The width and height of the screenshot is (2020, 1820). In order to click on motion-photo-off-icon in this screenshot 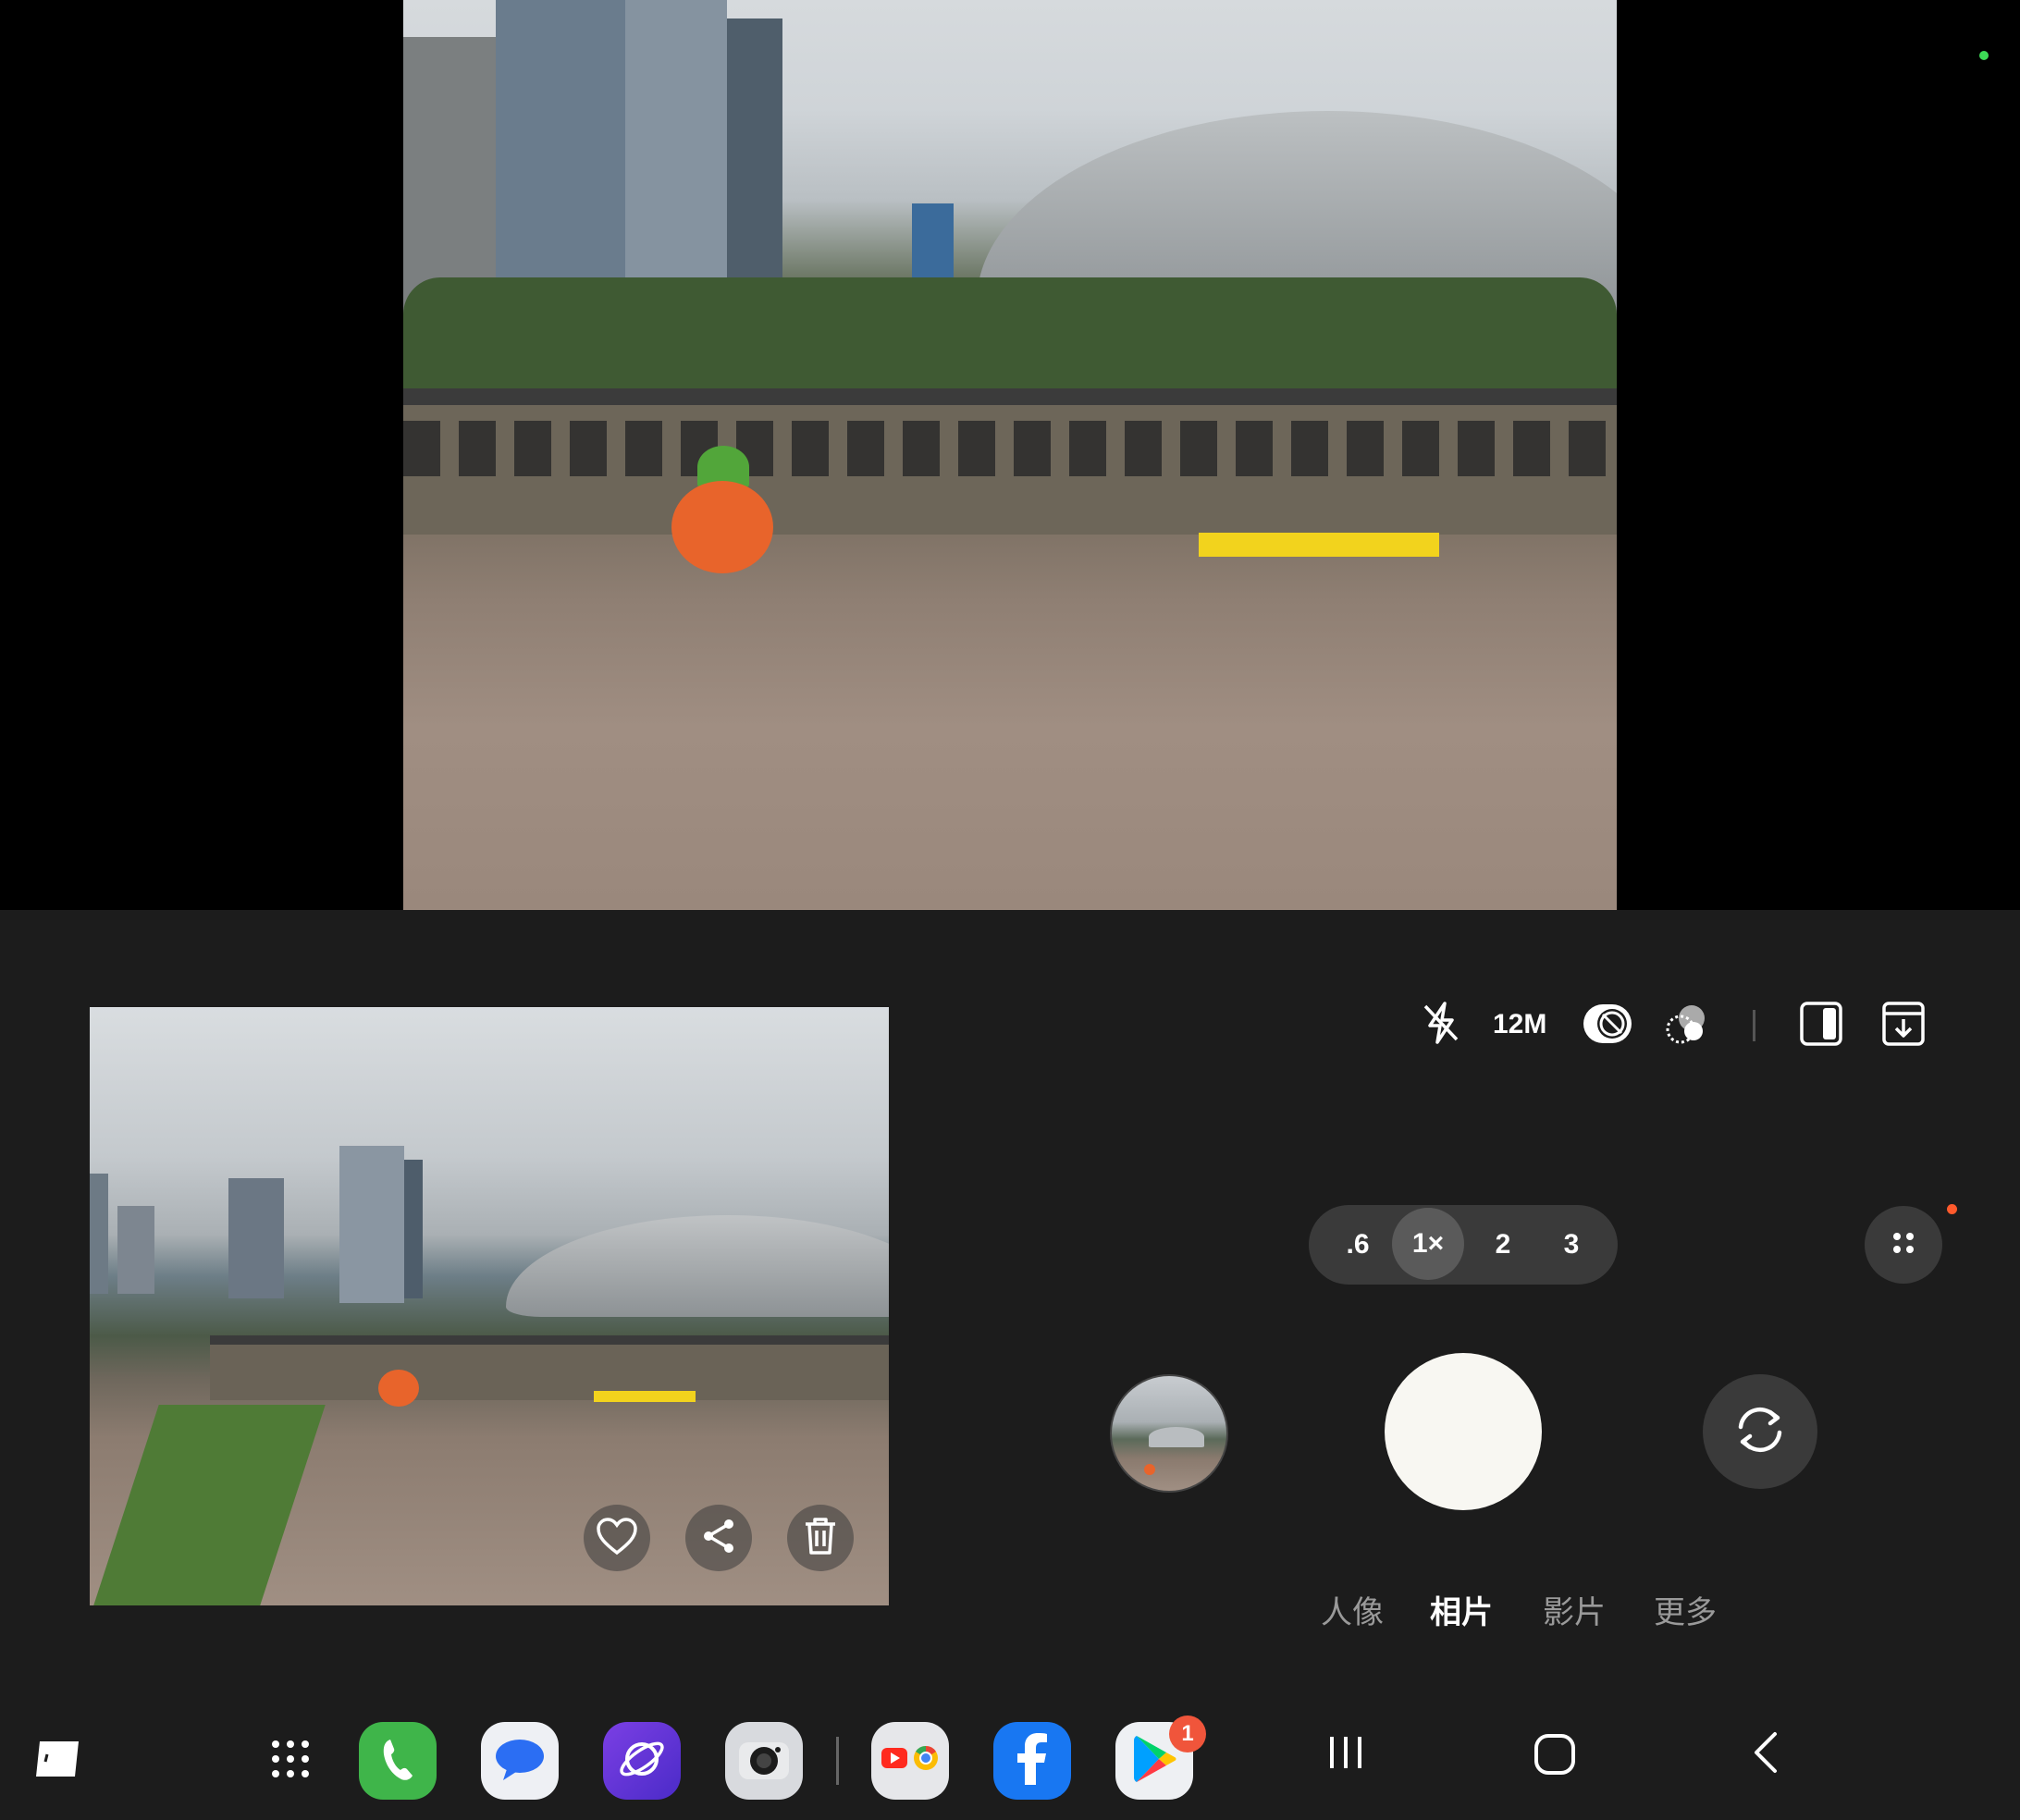, I will do `click(1608, 1026)`.